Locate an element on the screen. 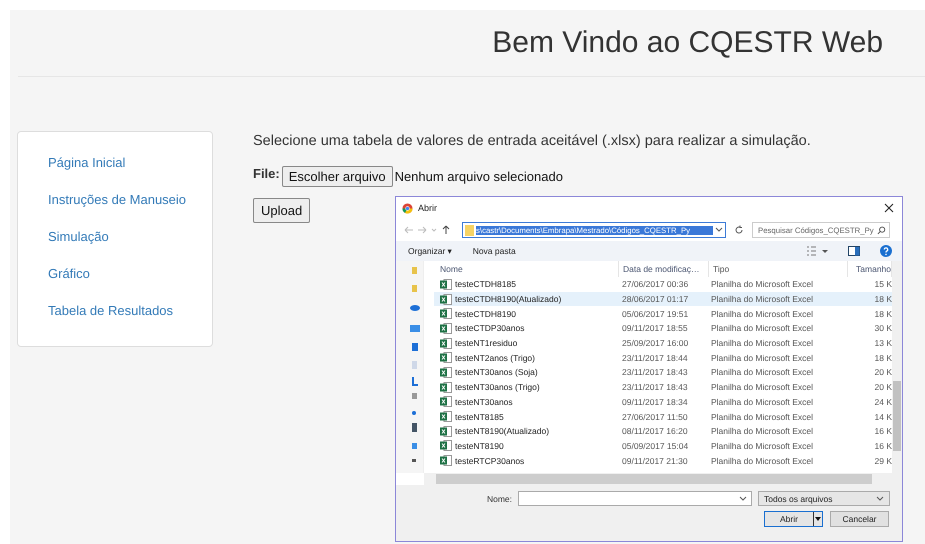 Image resolution: width=925 pixels, height=544 pixels. open-button: Abrir is located at coordinates (793, 519).